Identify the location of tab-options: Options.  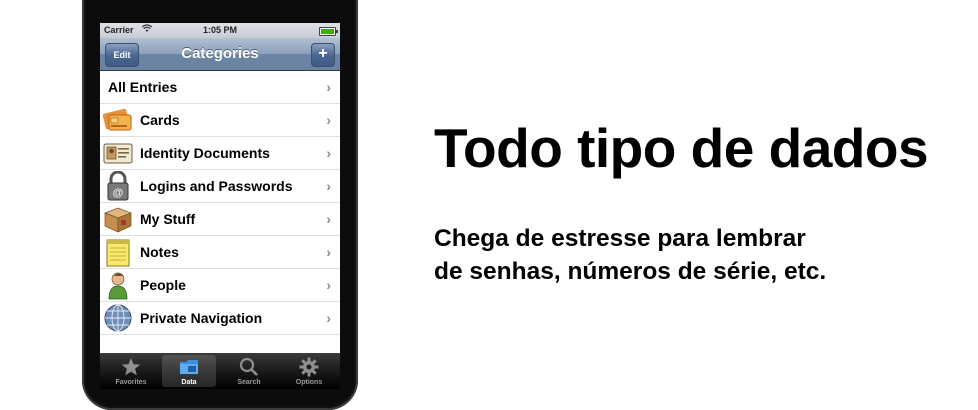
(309, 371).